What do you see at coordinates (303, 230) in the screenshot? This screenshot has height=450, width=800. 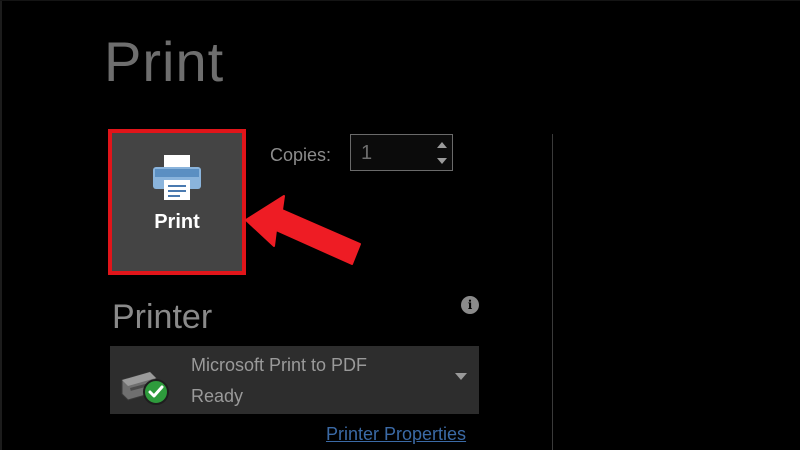 I see `red-arrow-annotation` at bounding box center [303, 230].